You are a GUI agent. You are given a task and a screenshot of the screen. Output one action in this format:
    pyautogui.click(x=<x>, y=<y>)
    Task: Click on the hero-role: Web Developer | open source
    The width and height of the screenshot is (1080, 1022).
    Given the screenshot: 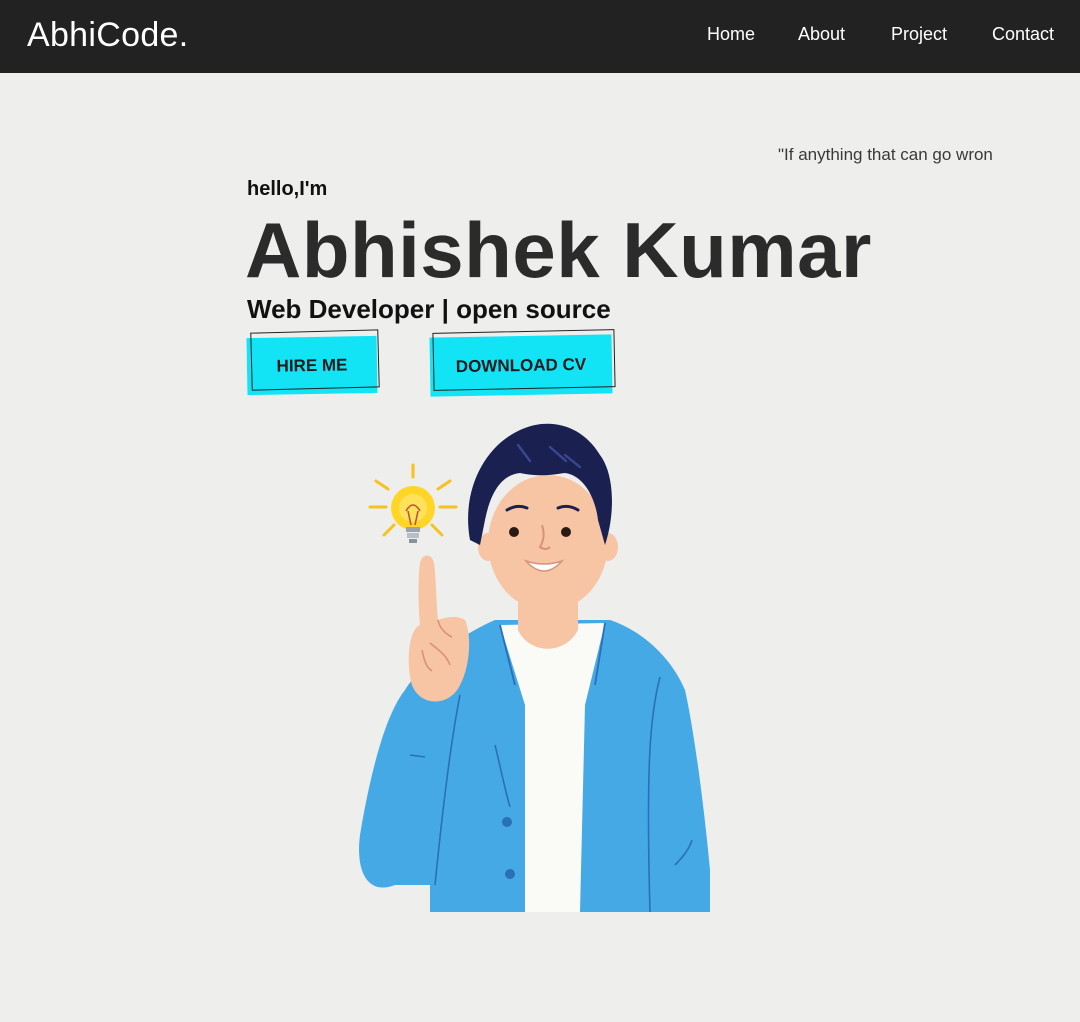 What is the action you would take?
    pyautogui.click(x=429, y=309)
    